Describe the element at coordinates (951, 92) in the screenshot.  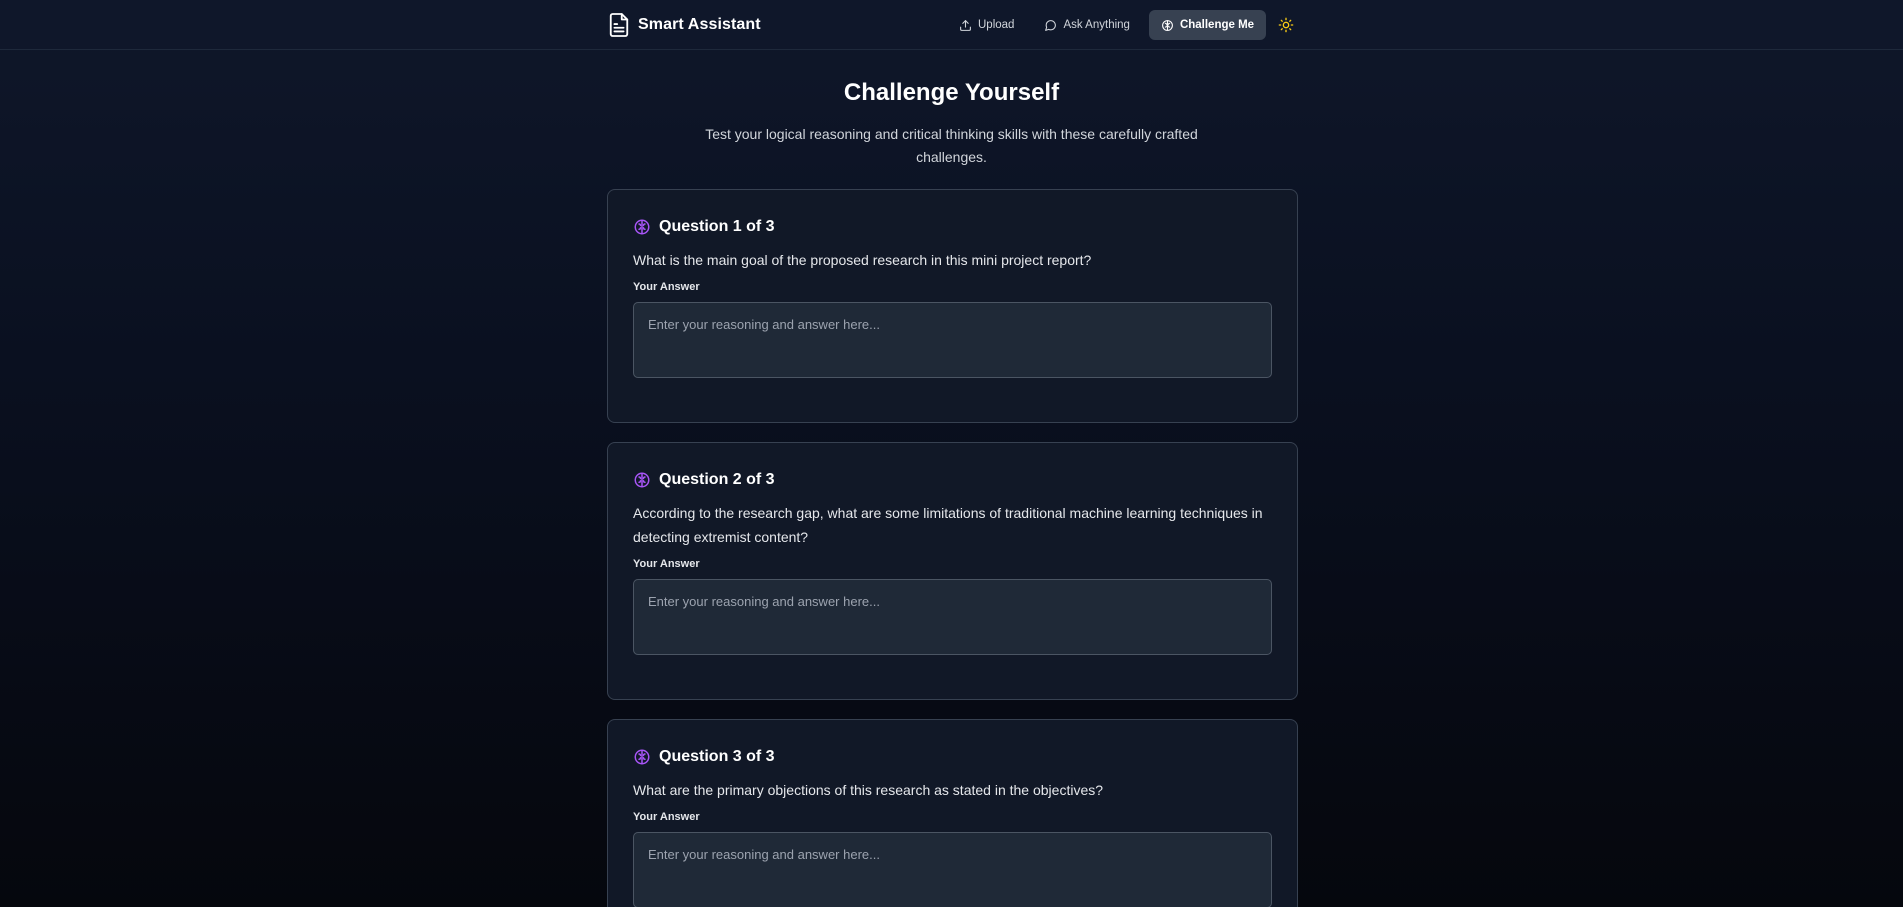
I see `page-title: Challenge Yourself` at that location.